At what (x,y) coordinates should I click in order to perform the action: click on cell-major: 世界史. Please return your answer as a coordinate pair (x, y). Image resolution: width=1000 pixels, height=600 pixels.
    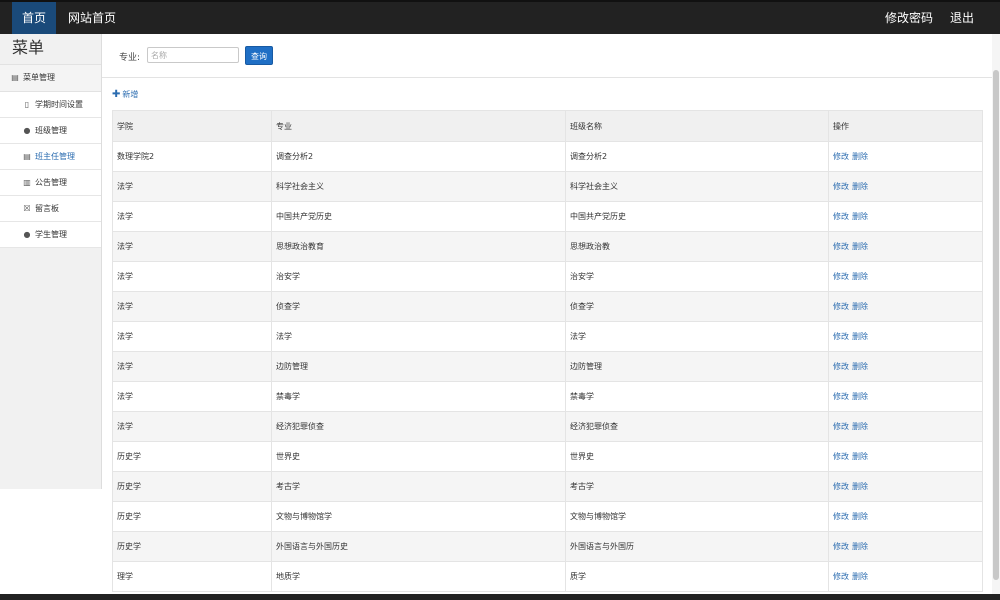
    Looking at the image, I should click on (418, 456).